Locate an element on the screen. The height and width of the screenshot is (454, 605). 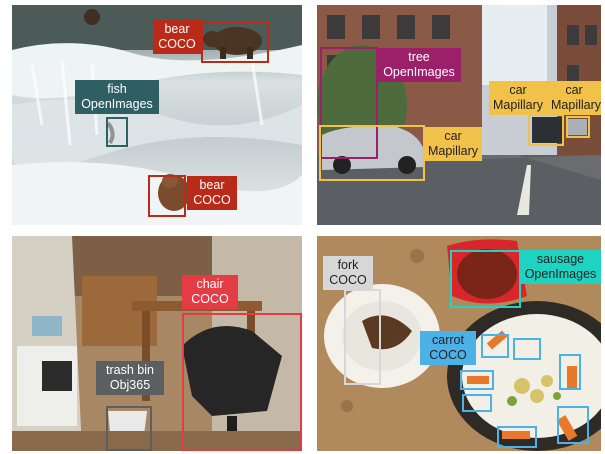
sausage-bounding-box is located at coordinates (485, 279).